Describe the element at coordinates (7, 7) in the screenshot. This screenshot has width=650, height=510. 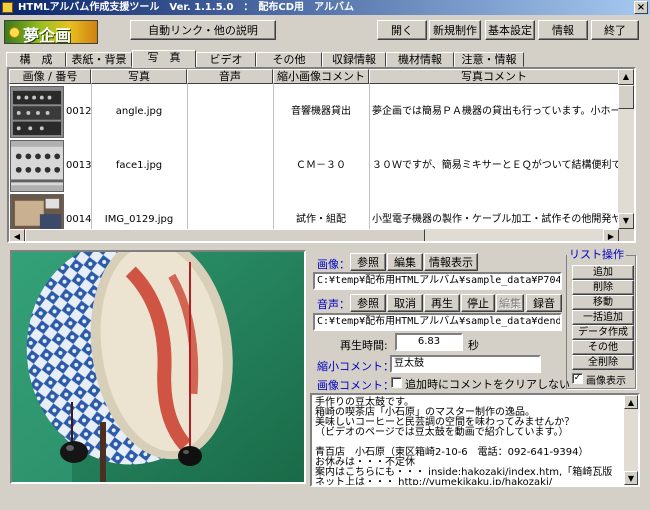
I see `app-icon` at that location.